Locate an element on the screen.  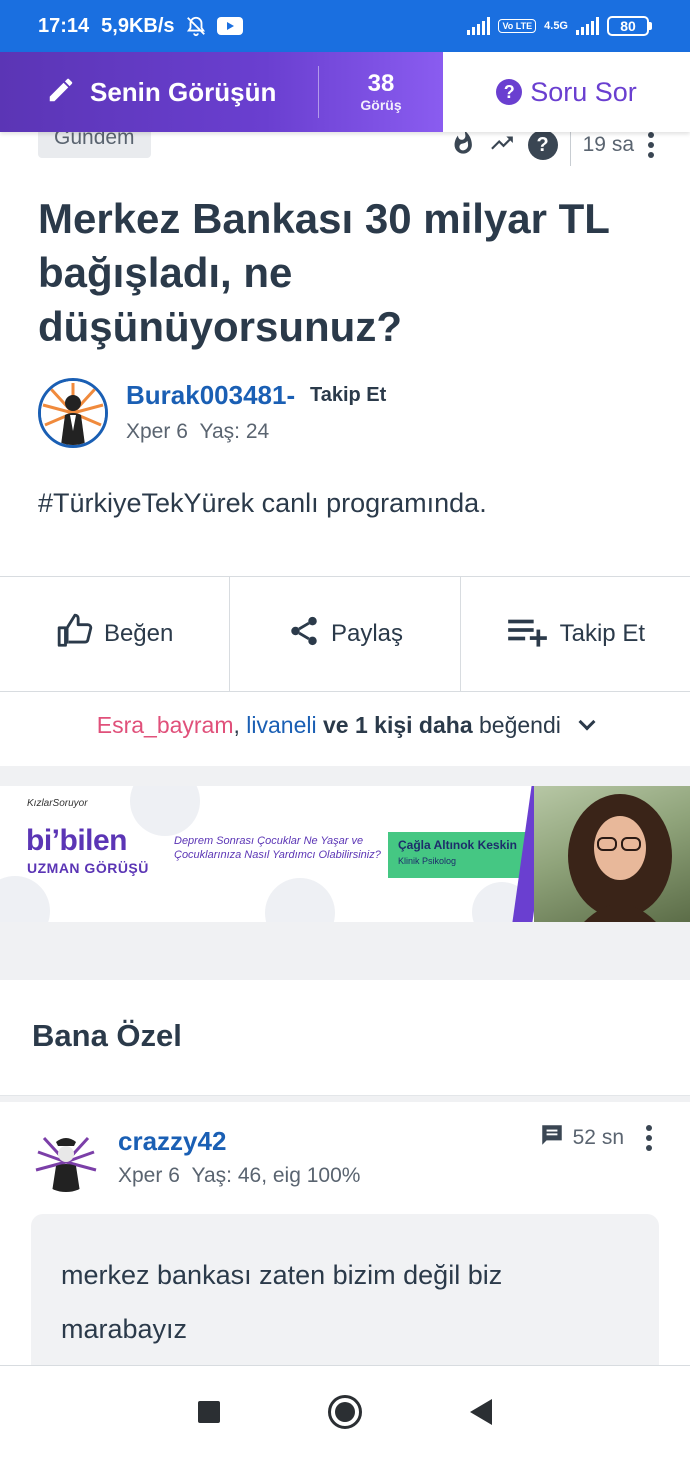
post-time: 19 sa is located at coordinates (608, 144).